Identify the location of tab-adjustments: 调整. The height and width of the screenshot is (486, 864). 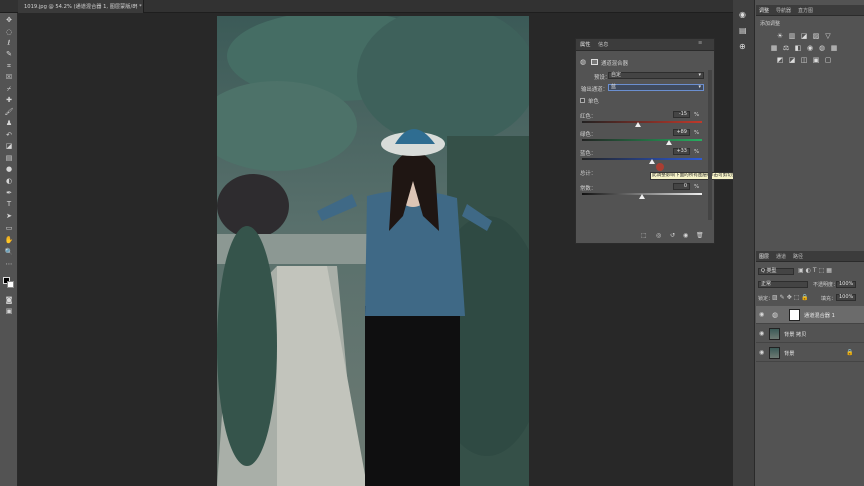
(764, 10).